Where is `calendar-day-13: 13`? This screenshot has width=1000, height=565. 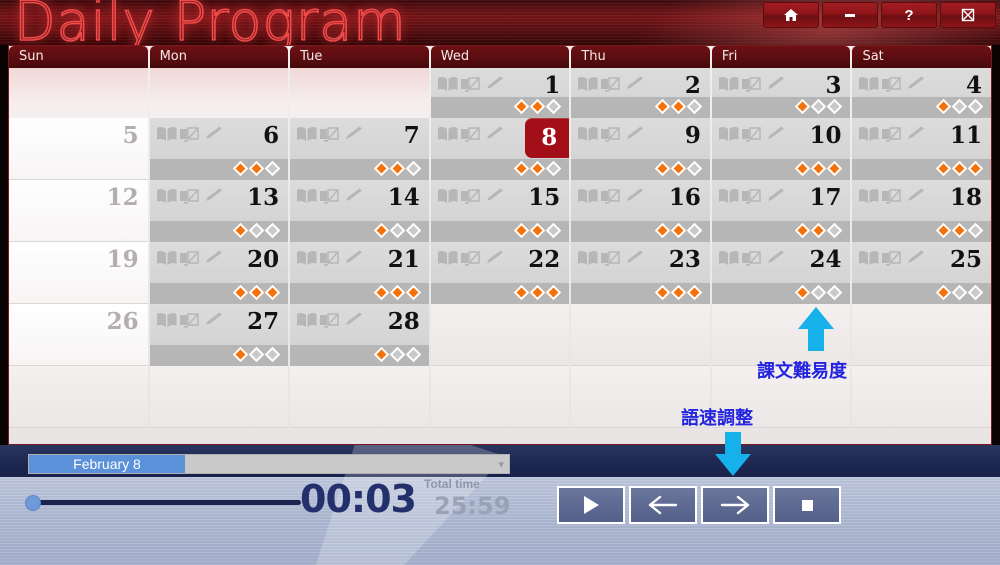
calendar-day-13: 13 is located at coordinates (219, 211).